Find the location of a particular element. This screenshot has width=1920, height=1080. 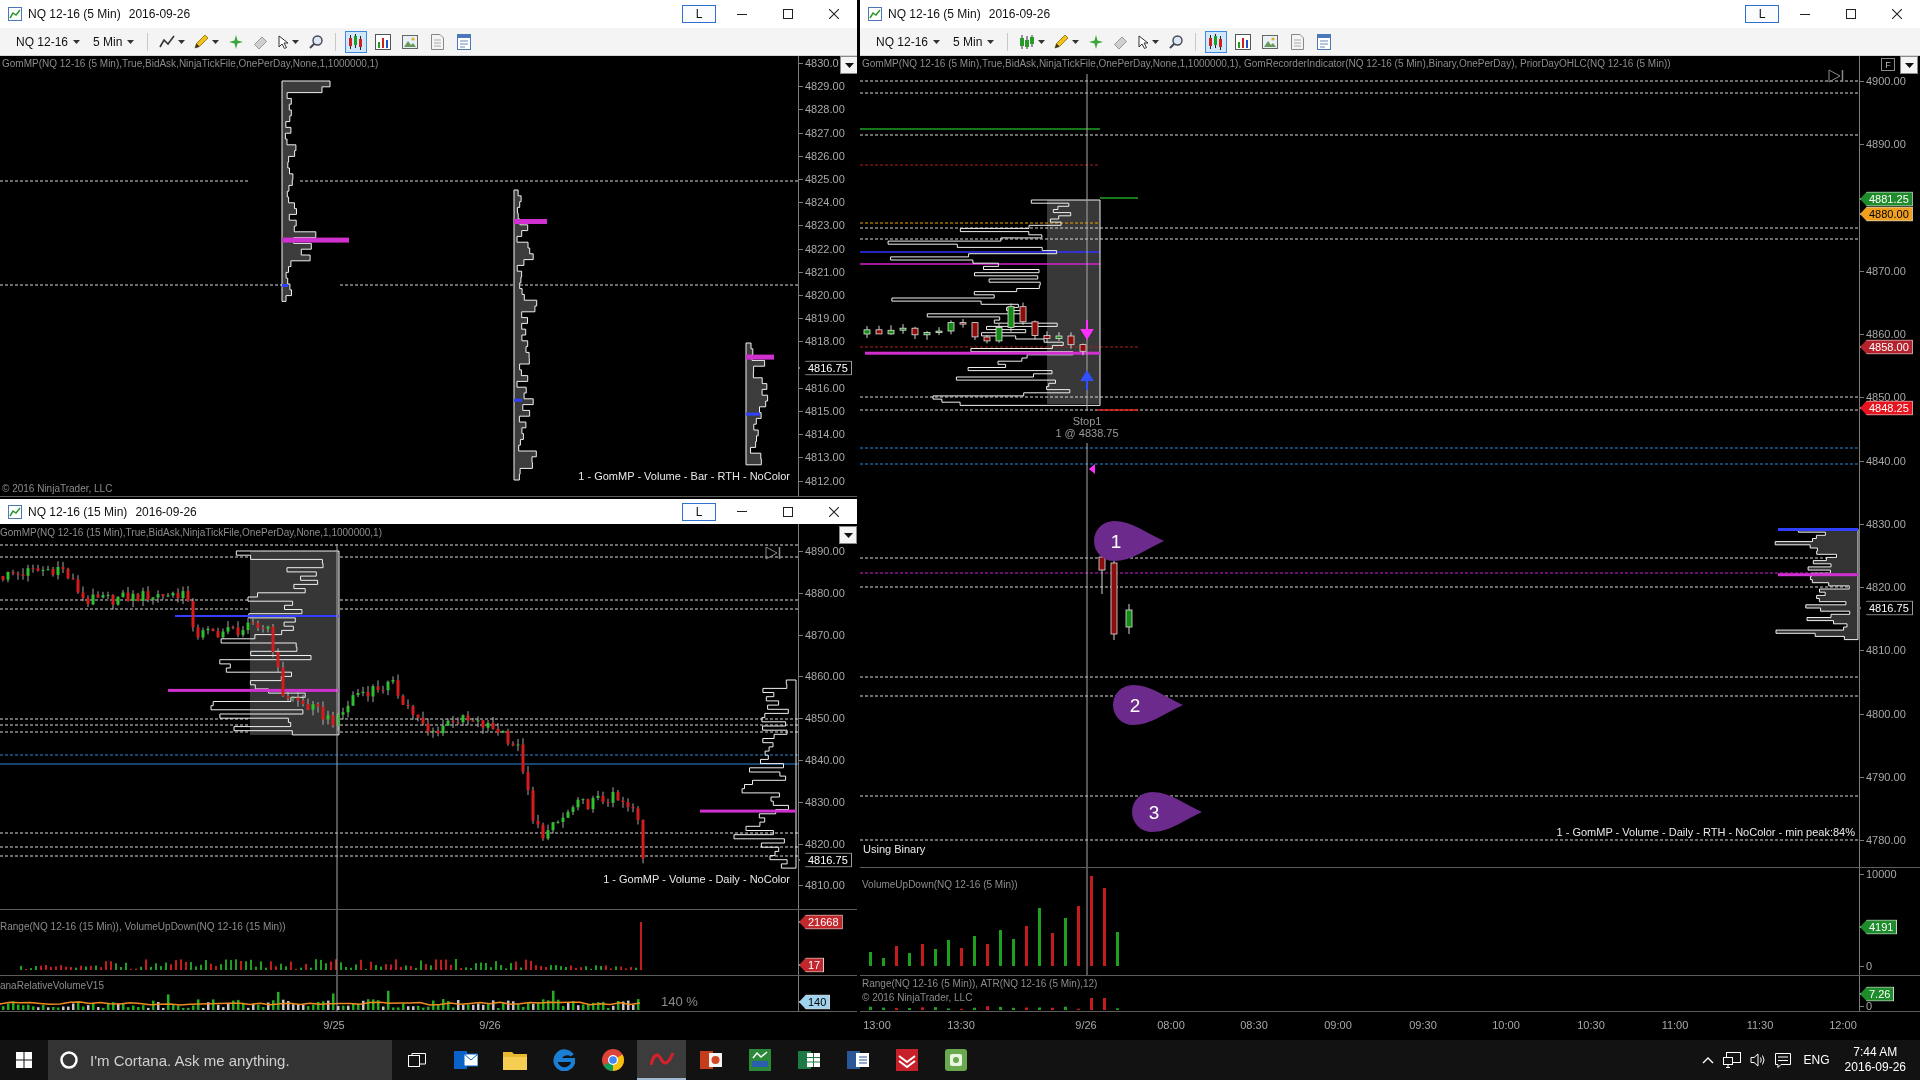

network-icon is located at coordinates (1731, 1060).